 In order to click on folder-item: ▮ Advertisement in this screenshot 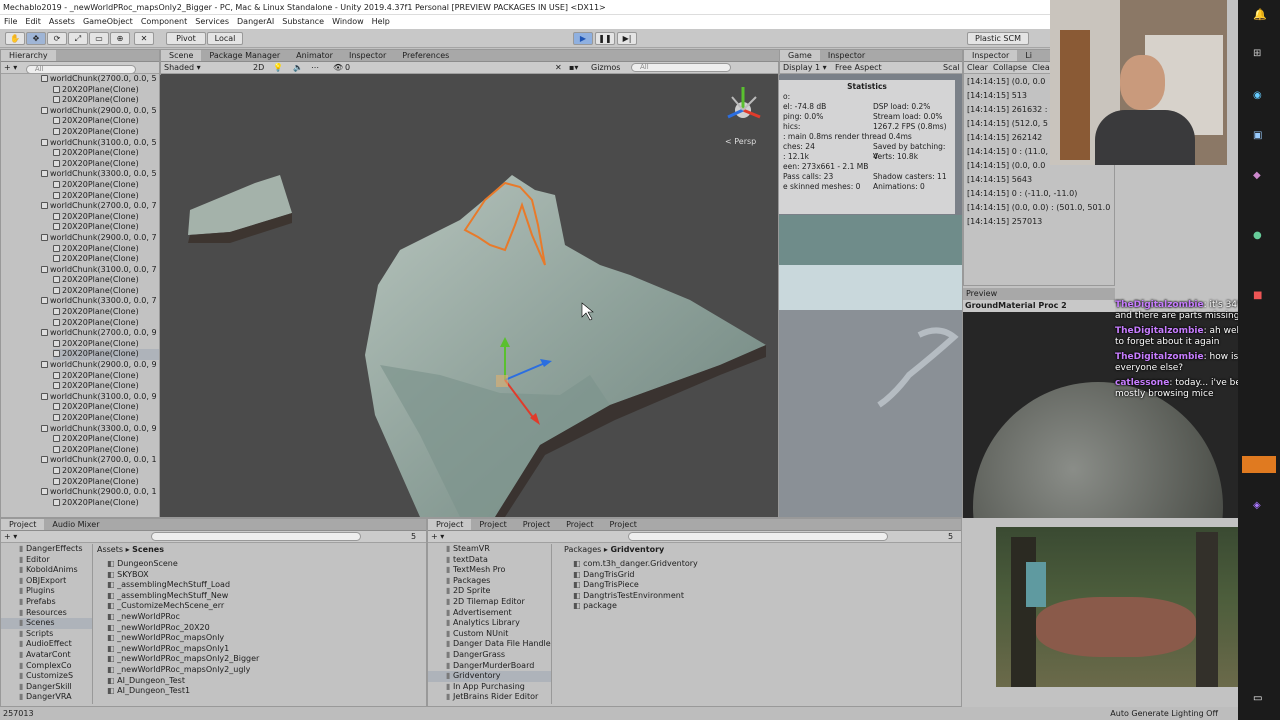, I will do `click(489, 613)`.